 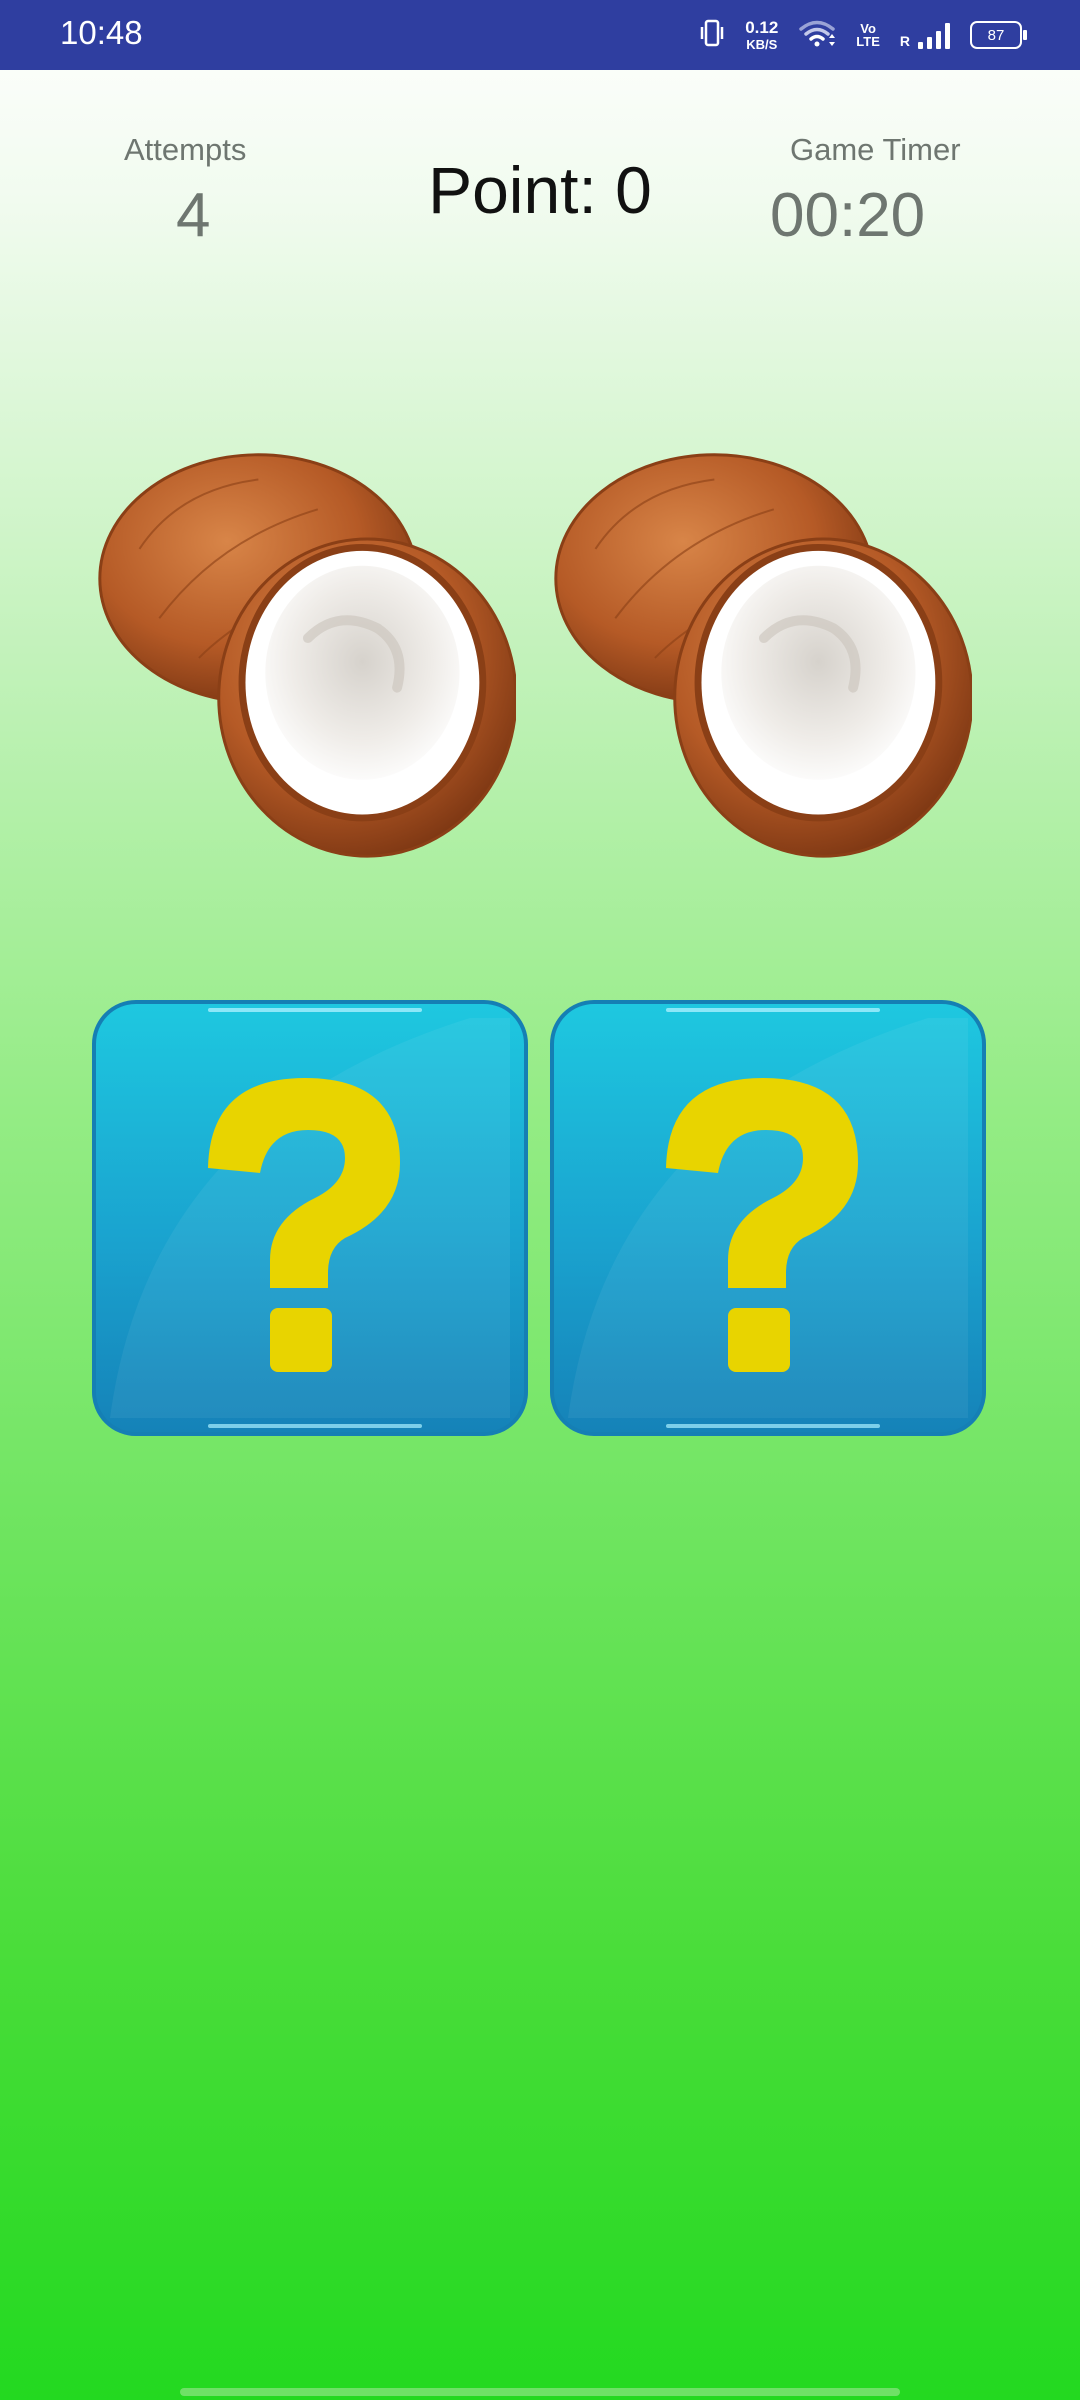 I want to click on wifi-icon, so click(x=817, y=35).